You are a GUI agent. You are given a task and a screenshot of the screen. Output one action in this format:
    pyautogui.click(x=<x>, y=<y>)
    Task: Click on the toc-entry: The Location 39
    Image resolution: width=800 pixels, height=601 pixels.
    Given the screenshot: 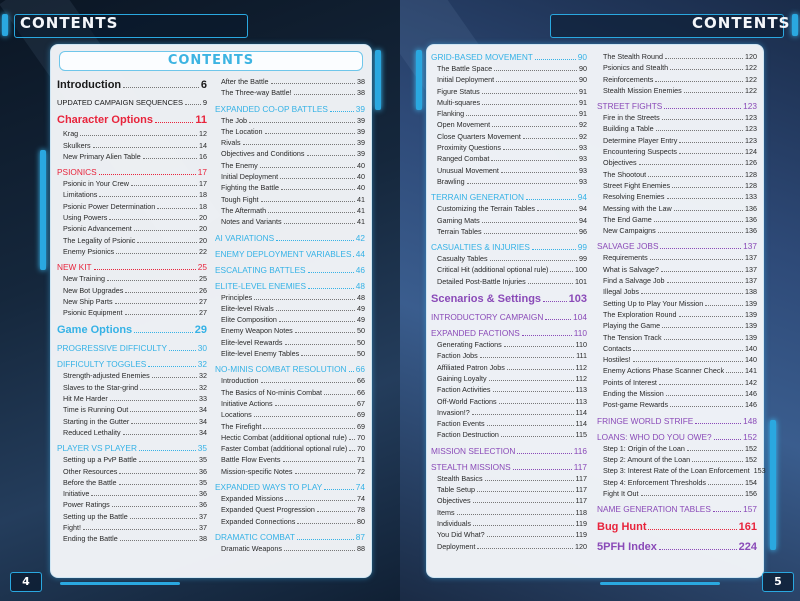 What is the action you would take?
    pyautogui.click(x=290, y=131)
    